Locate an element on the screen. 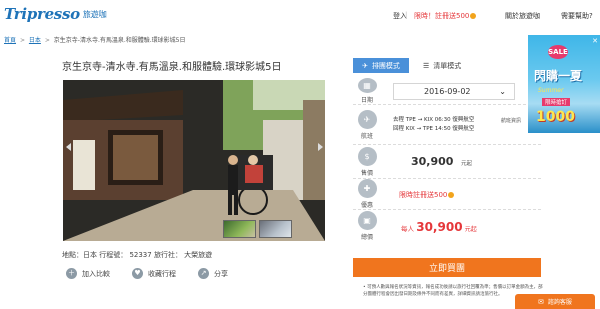 Image resolution: width=600 pixels, height=309 pixels. site-logo: Tripresso 旅遊咖 is located at coordinates (55, 14).